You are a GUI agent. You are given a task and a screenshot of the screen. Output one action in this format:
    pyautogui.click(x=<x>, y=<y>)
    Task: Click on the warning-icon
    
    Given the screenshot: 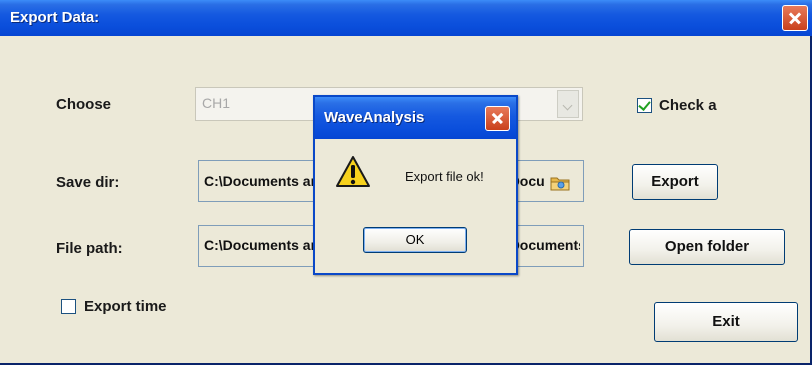 What is the action you would take?
    pyautogui.click(x=353, y=171)
    